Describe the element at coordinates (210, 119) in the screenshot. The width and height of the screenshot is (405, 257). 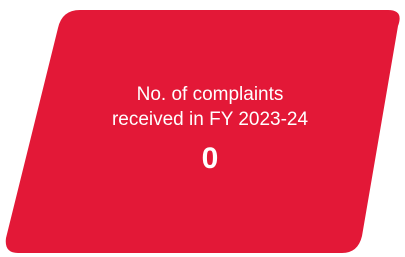
I see `complaints-label-line2: received in FY 2023-24` at that location.